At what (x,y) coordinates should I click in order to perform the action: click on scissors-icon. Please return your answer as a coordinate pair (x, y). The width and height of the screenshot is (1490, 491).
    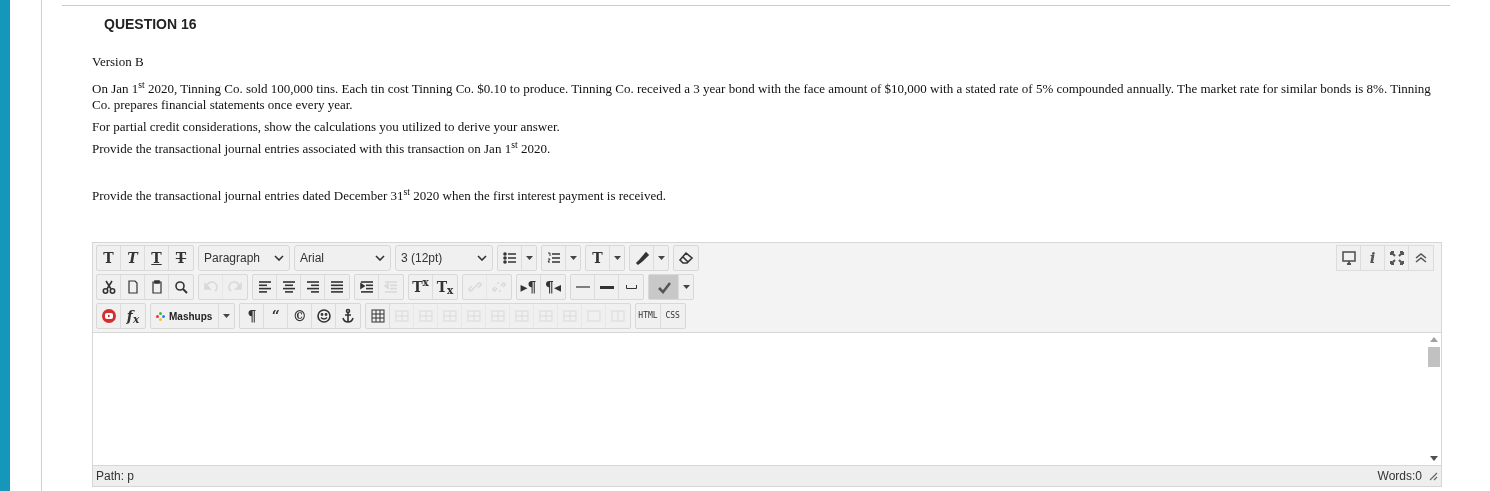
    Looking at the image, I should click on (108, 287).